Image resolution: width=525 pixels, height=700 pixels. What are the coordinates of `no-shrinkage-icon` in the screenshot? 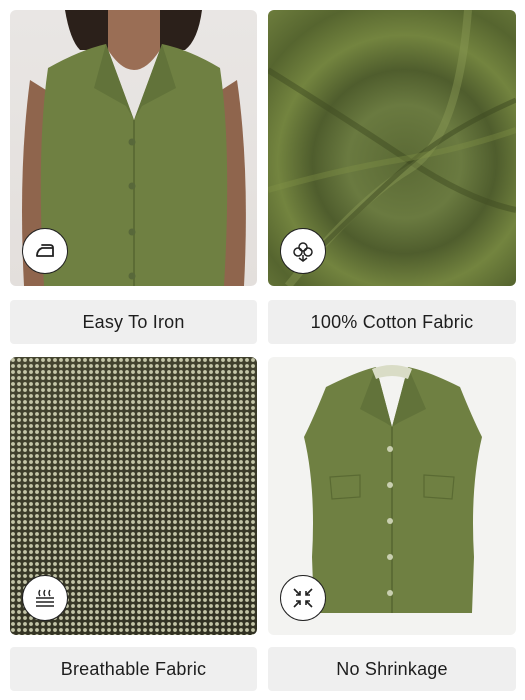 It's located at (303, 598).